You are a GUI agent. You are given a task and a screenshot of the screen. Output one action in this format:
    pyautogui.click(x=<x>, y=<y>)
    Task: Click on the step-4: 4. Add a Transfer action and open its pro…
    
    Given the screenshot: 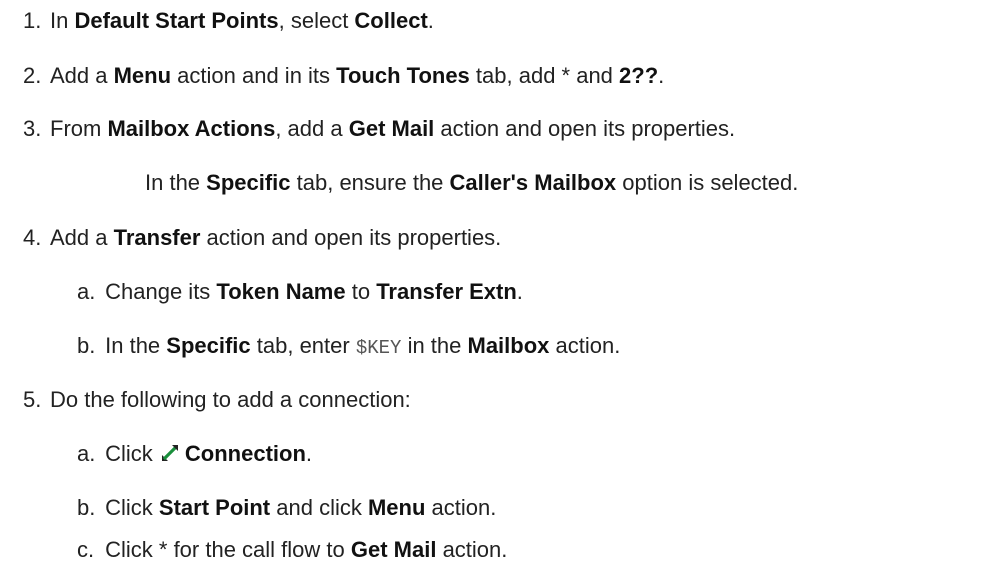 What is the action you would take?
    pyautogui.click(x=262, y=238)
    